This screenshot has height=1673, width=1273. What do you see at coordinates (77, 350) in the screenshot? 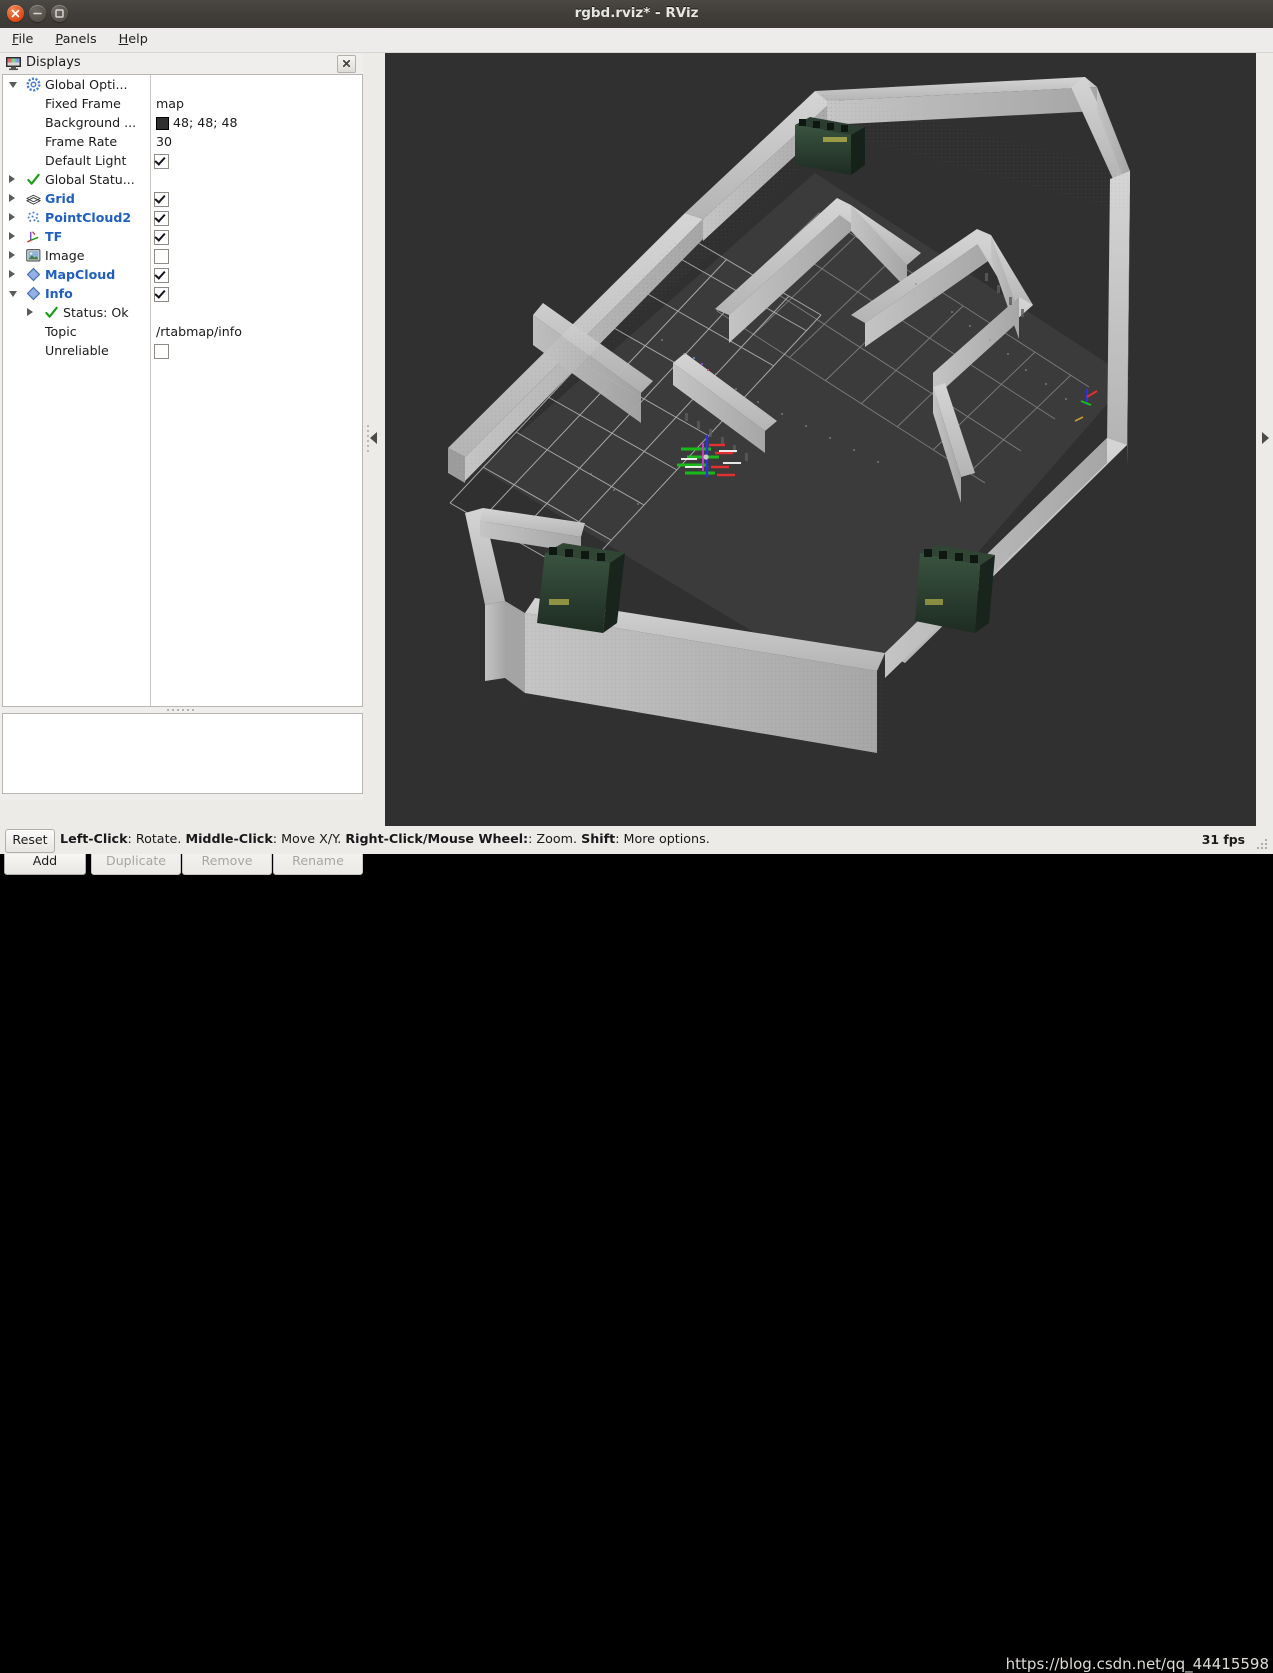
I see `tree-row-label: Unreliable` at bounding box center [77, 350].